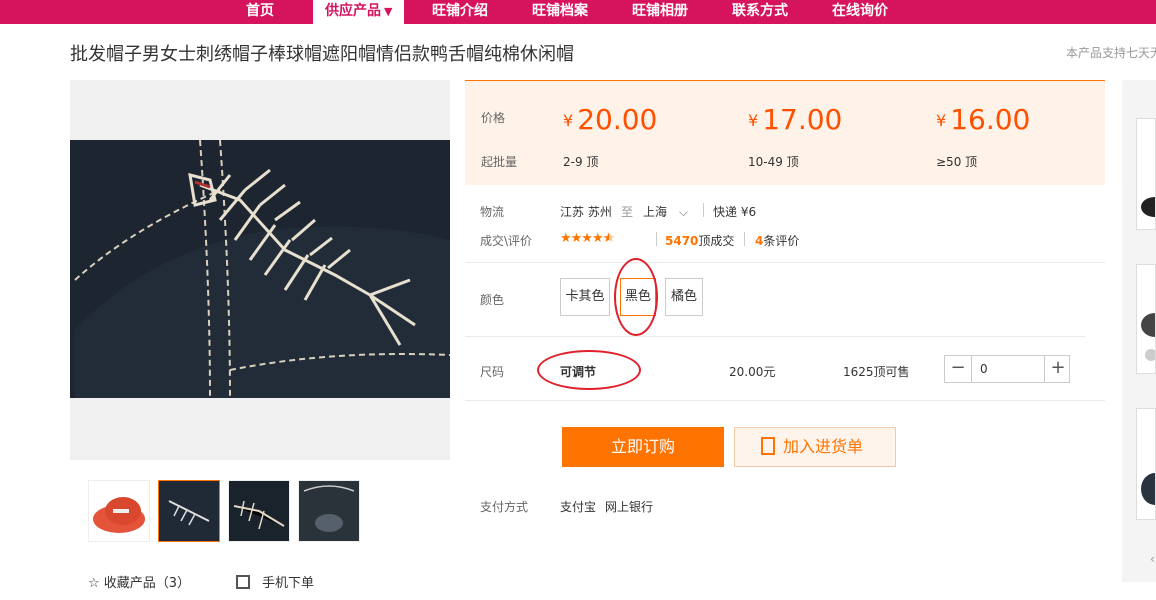 This screenshot has height=600, width=1156. I want to click on color-option-orange: 橘色, so click(684, 297).